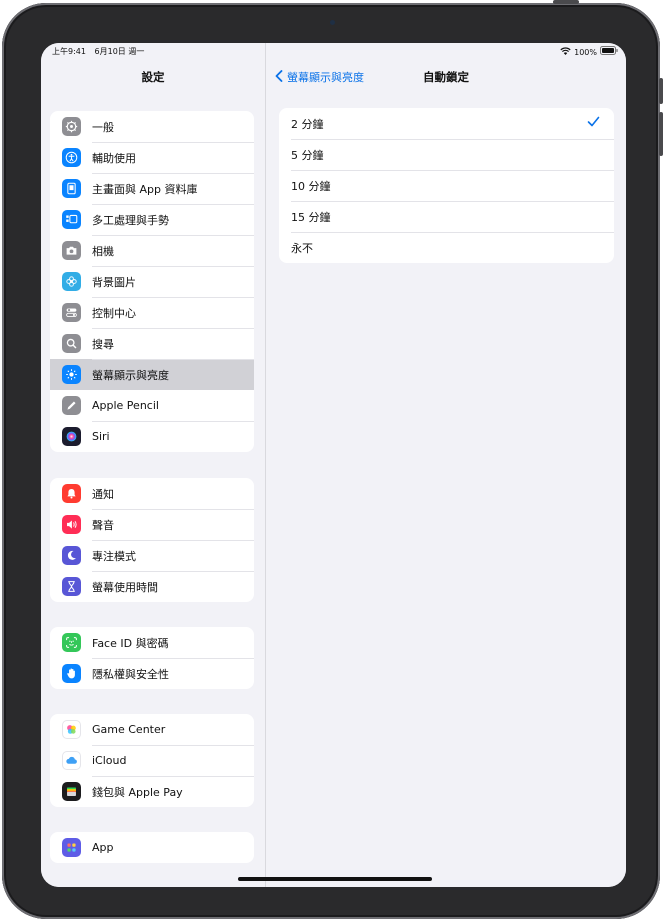  Describe the element at coordinates (71, 642) in the screenshot. I see `faceid-icon` at that location.